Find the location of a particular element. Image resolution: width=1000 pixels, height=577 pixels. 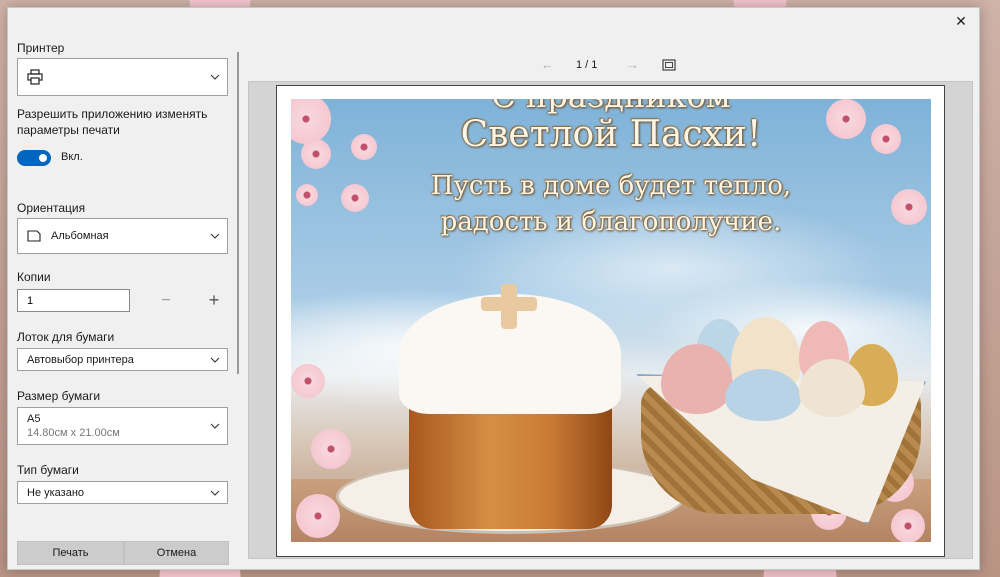

close-icon: ✕ is located at coordinates (961, 20).